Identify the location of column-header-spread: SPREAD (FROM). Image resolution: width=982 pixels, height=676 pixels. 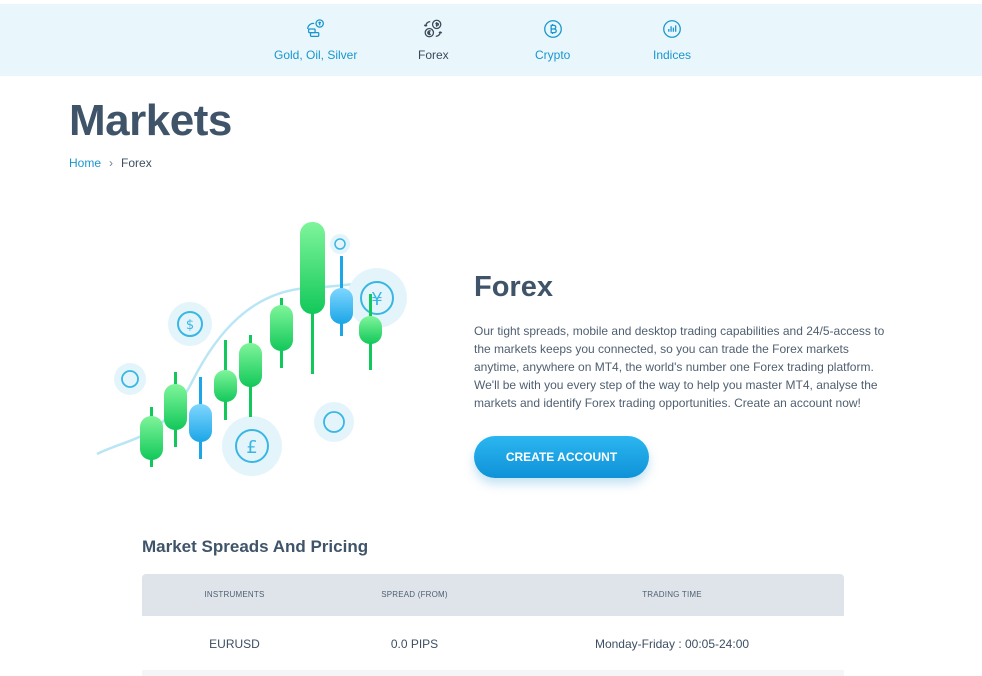
(414, 594).